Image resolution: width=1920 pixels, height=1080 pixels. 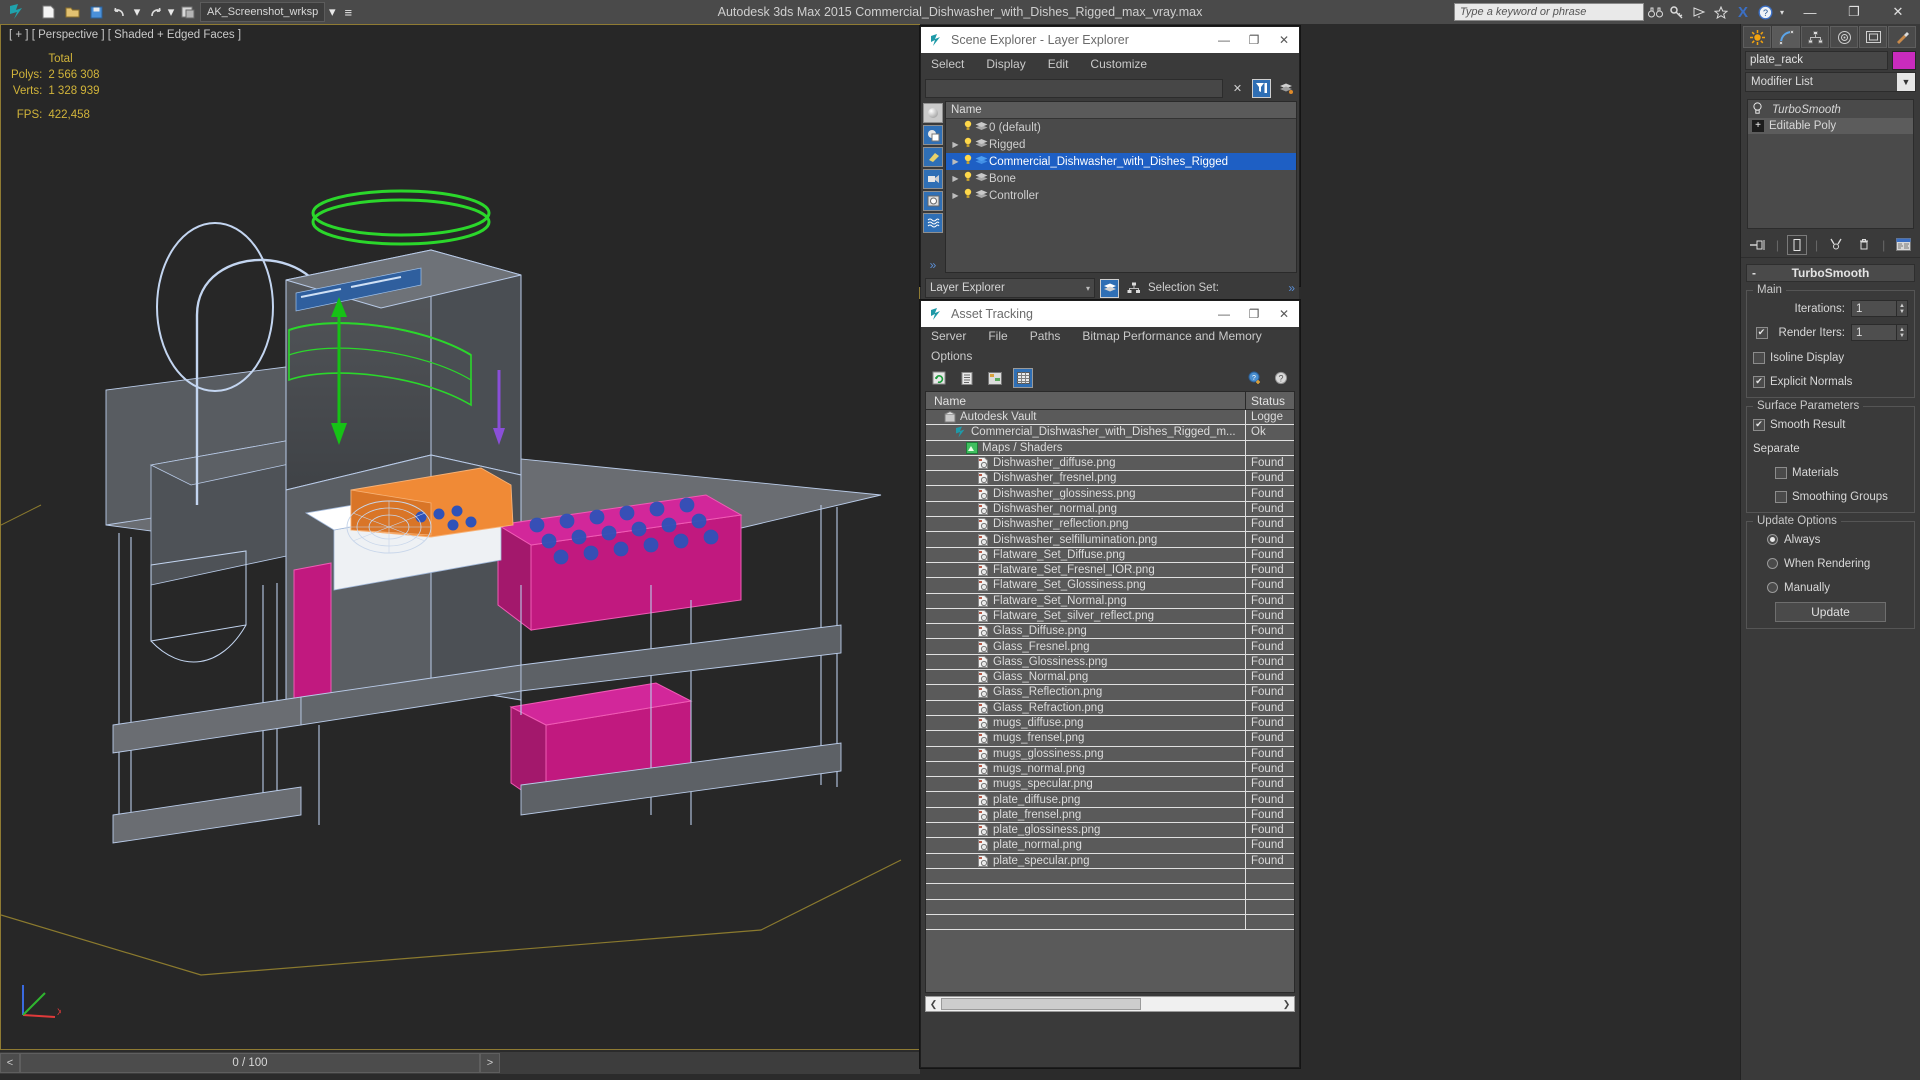 What do you see at coordinates (1110, 846) in the screenshot?
I see `asset-row: plate_normal.png Found` at bounding box center [1110, 846].